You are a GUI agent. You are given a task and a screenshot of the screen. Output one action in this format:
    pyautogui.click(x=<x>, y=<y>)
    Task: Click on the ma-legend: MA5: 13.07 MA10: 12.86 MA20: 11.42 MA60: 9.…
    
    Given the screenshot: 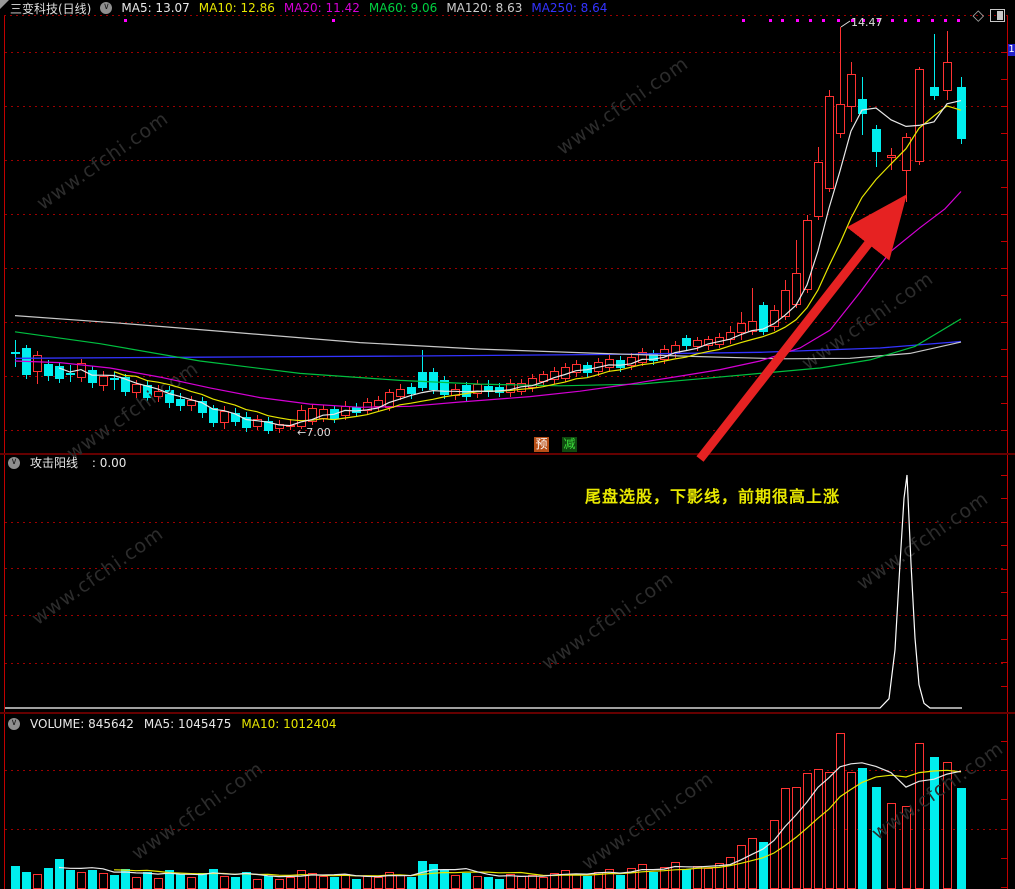 What is the action you would take?
    pyautogui.click(x=368, y=8)
    